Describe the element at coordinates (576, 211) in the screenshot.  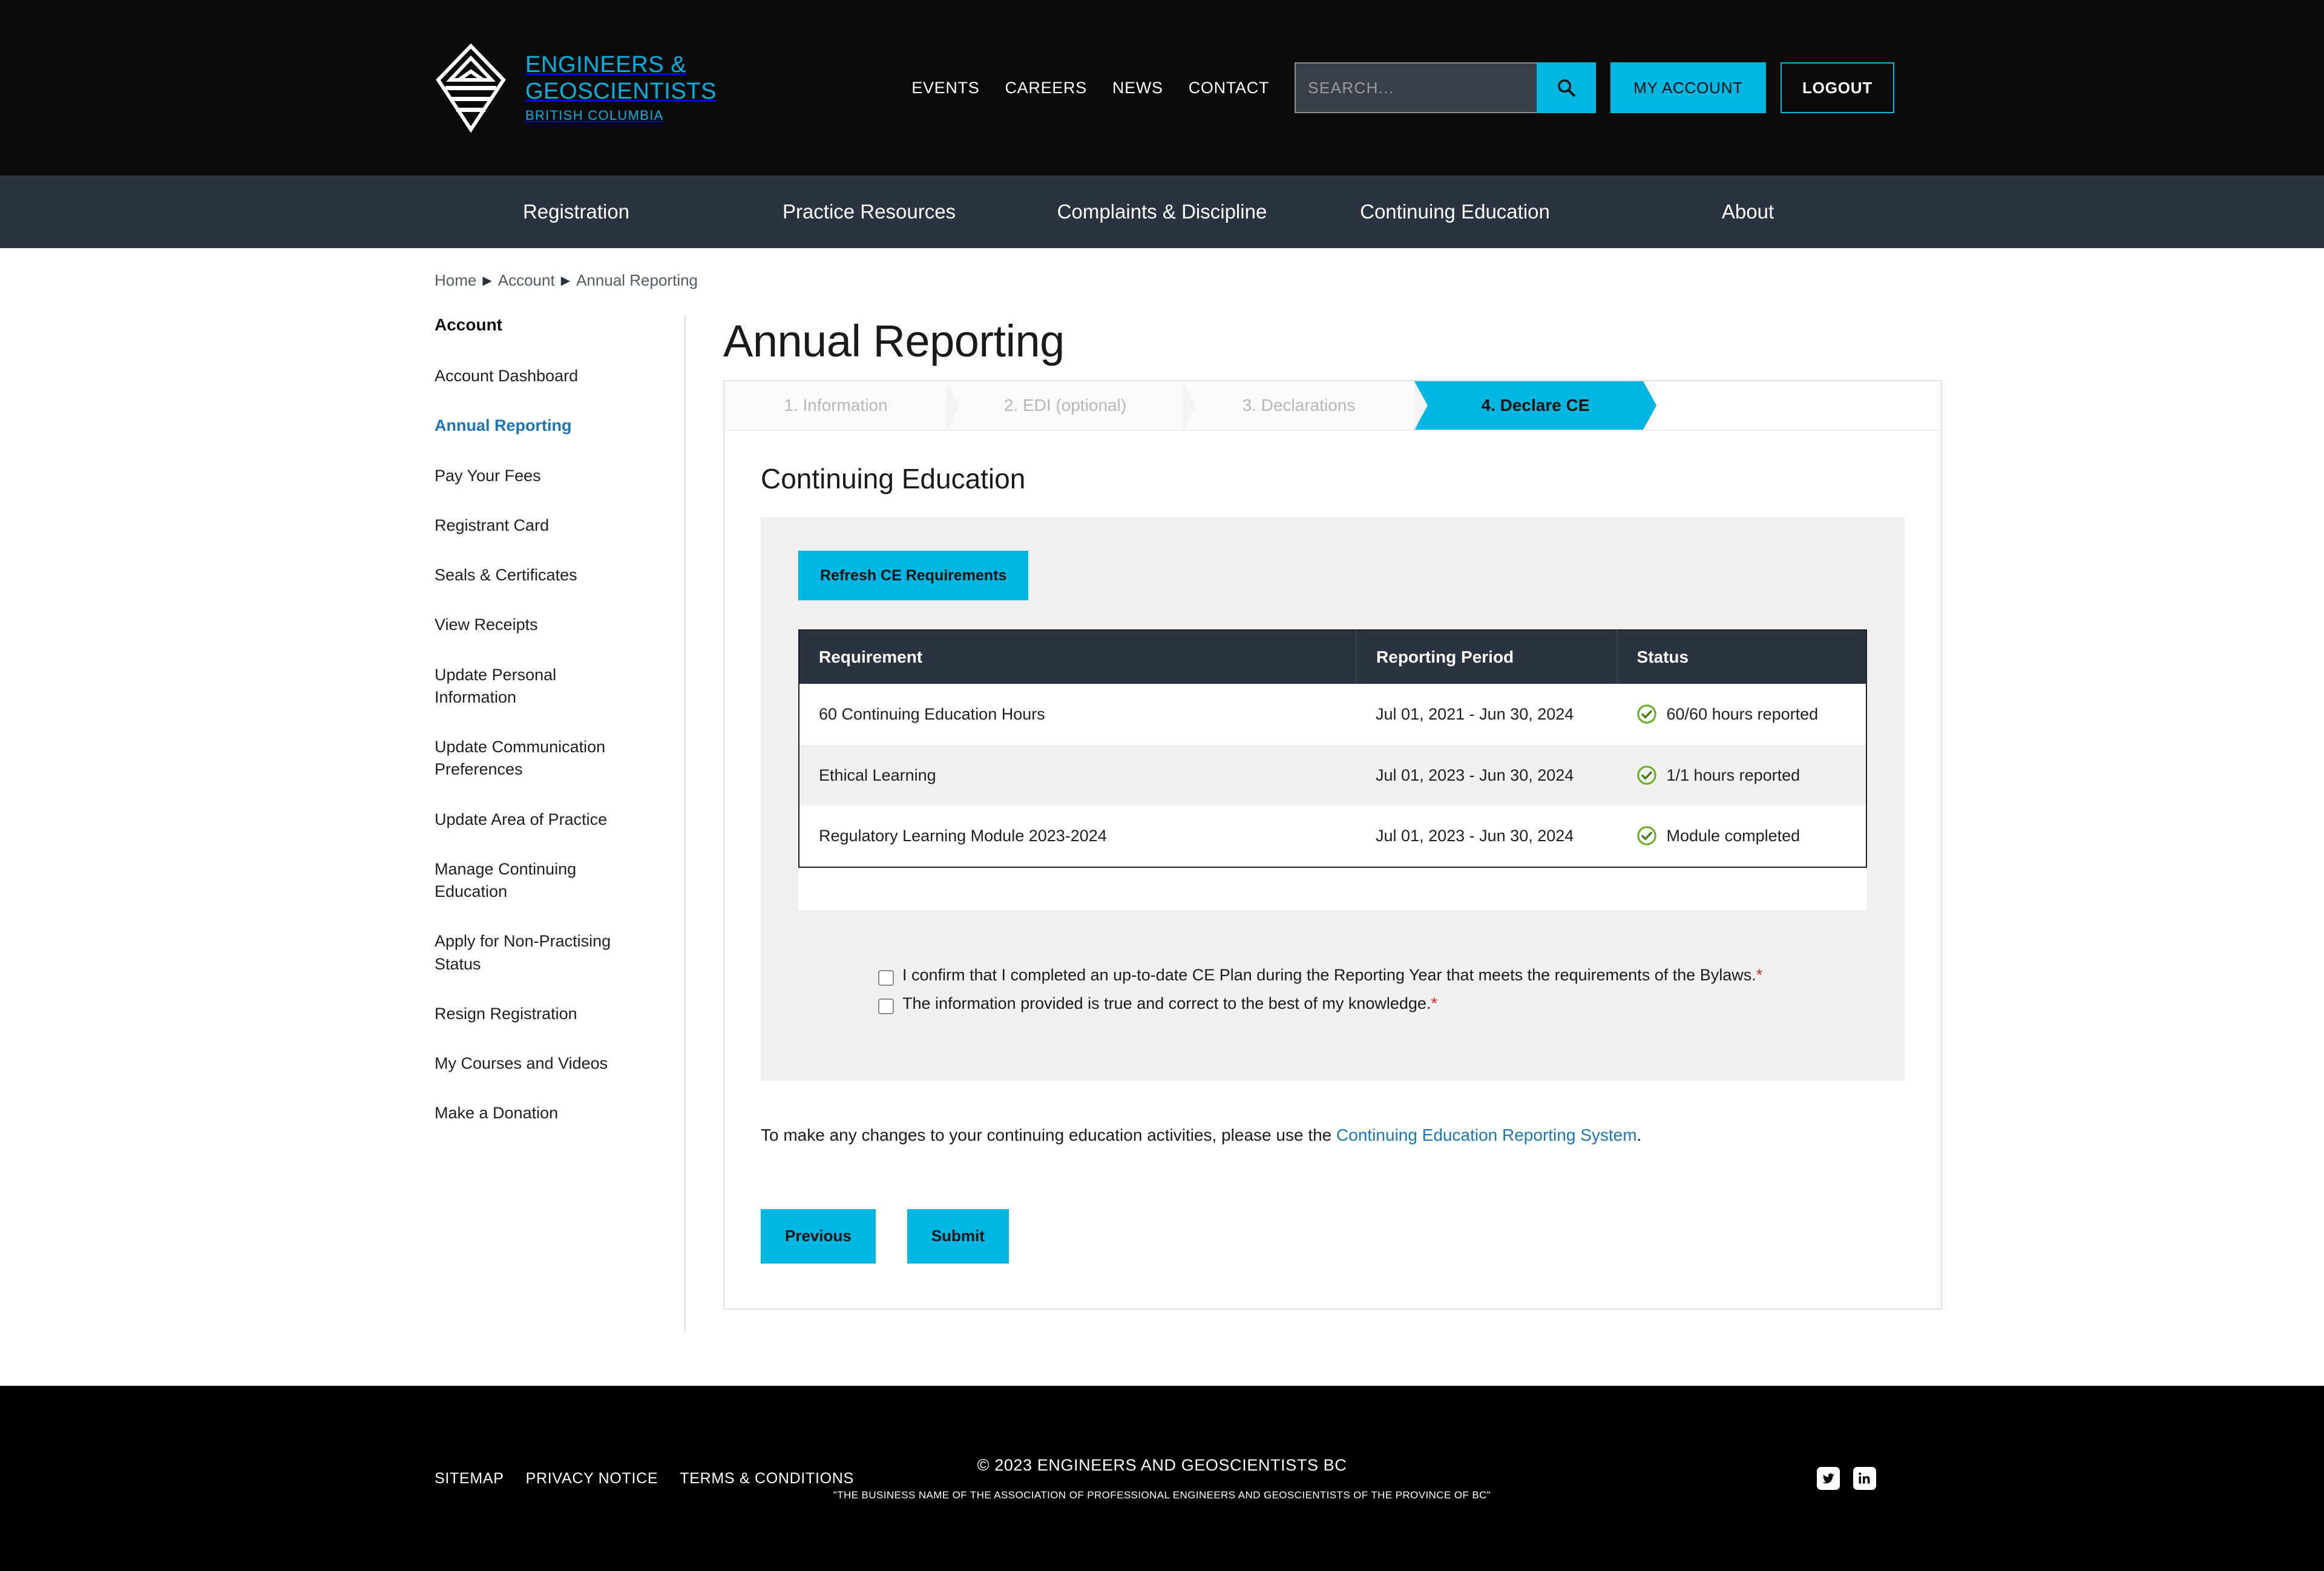
I see `nav-item-registration: Registration` at that location.